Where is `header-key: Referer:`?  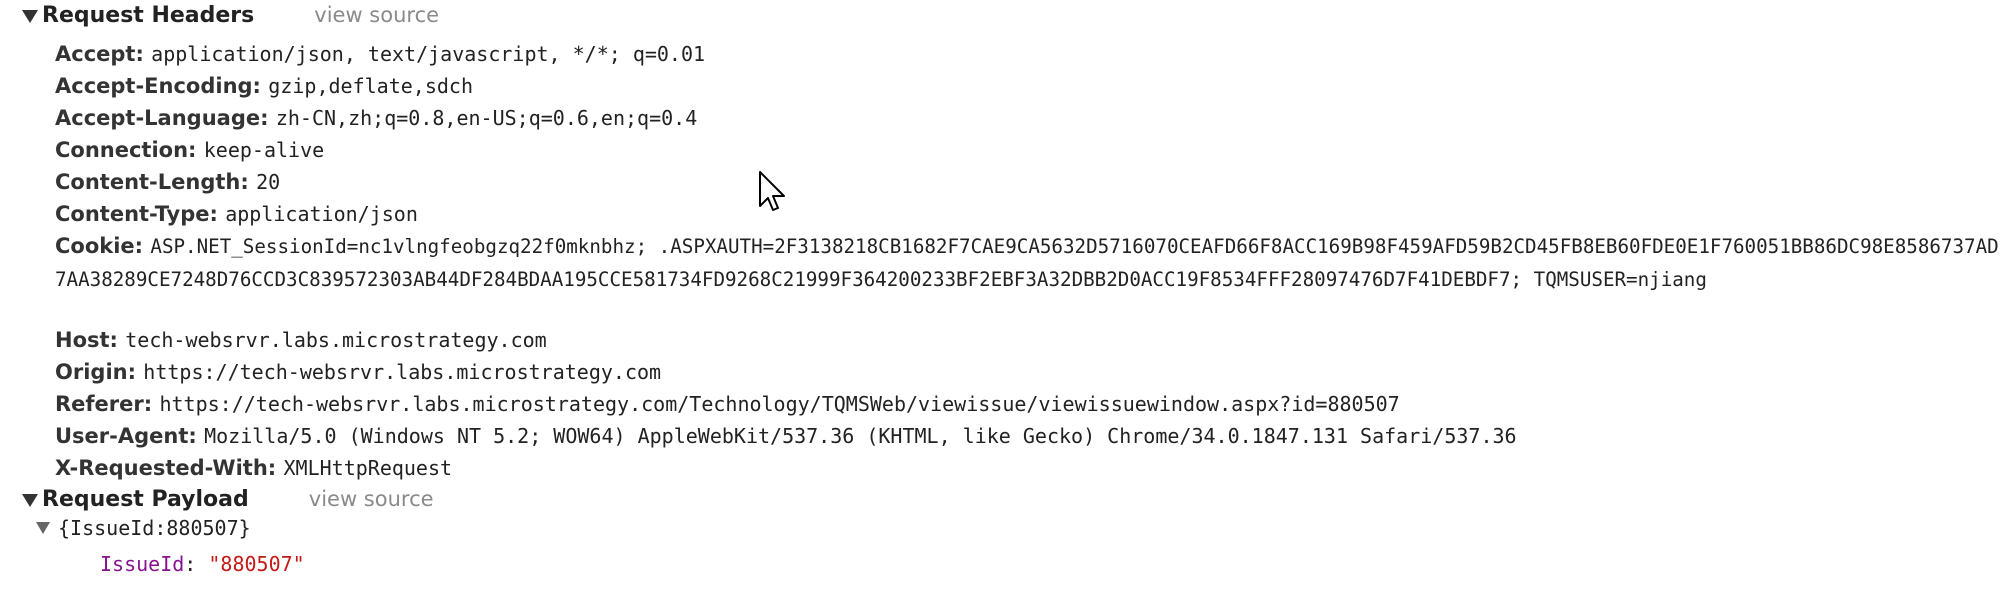 header-key: Referer: is located at coordinates (107, 404).